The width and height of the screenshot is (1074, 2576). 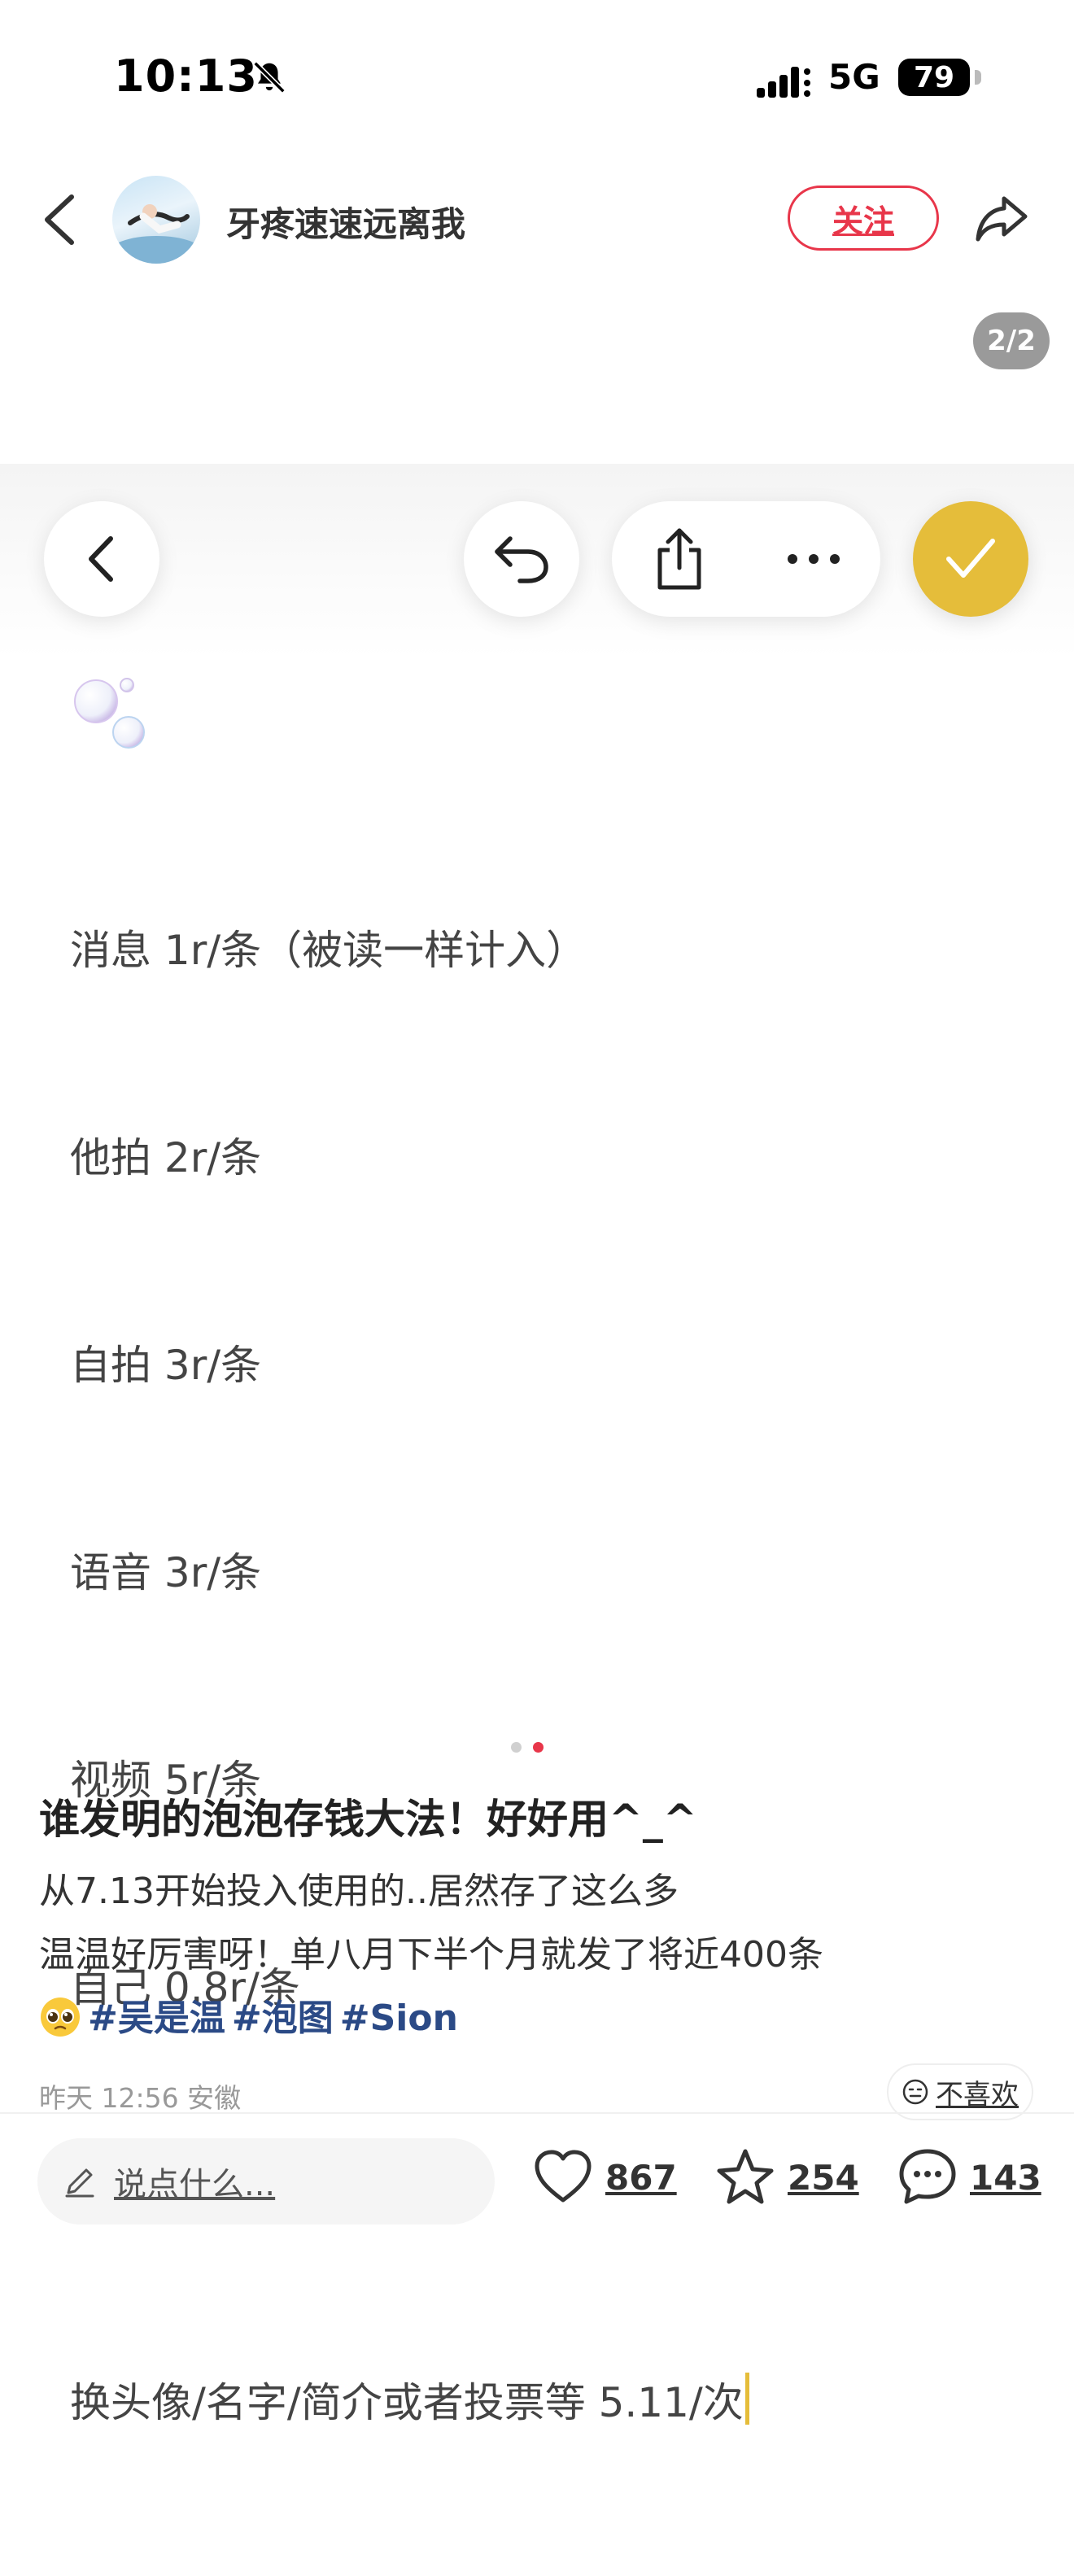 I want to click on comment-bubble-icon, so click(x=927, y=2176).